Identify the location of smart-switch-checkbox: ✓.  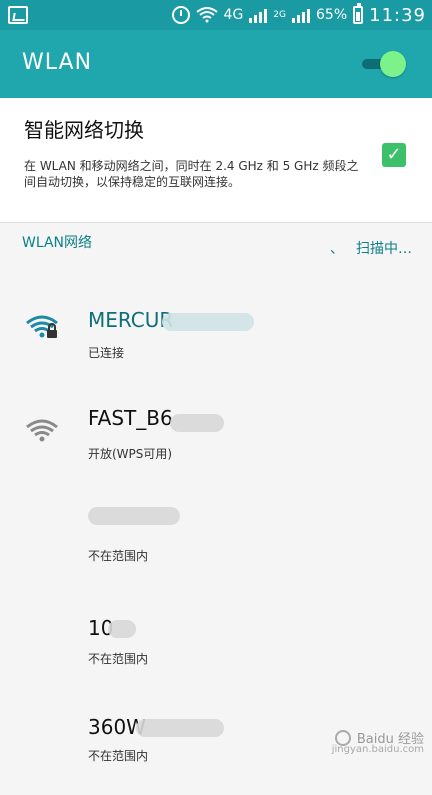
(394, 155).